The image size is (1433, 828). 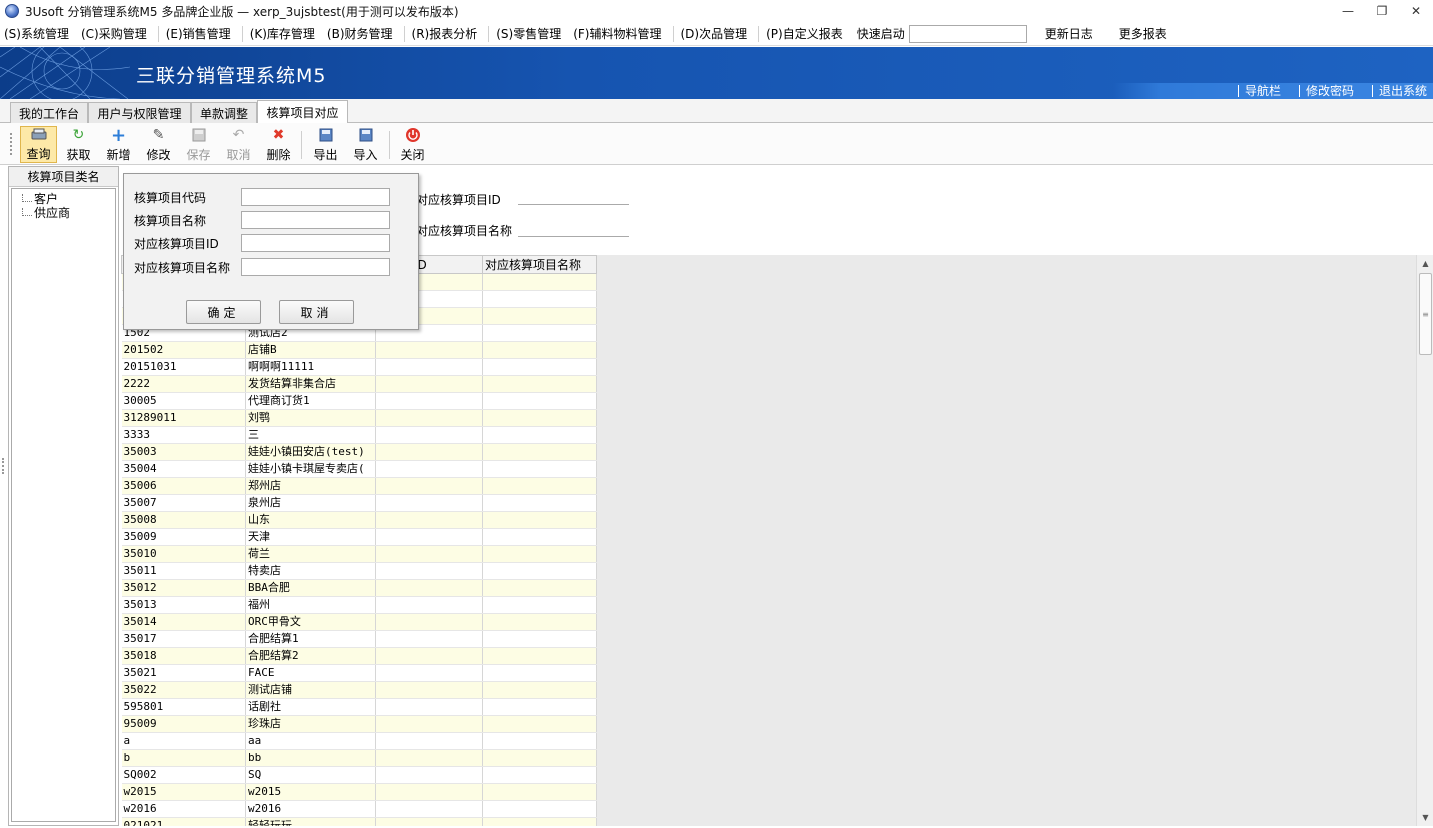 I want to click on filter-id-field, so click(x=573, y=204).